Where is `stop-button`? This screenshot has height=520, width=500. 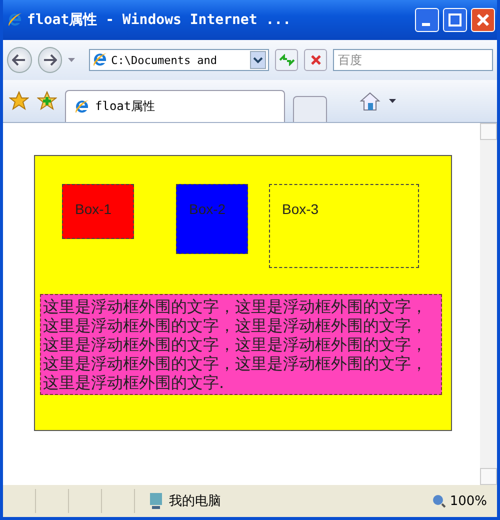
stop-button is located at coordinates (315, 60).